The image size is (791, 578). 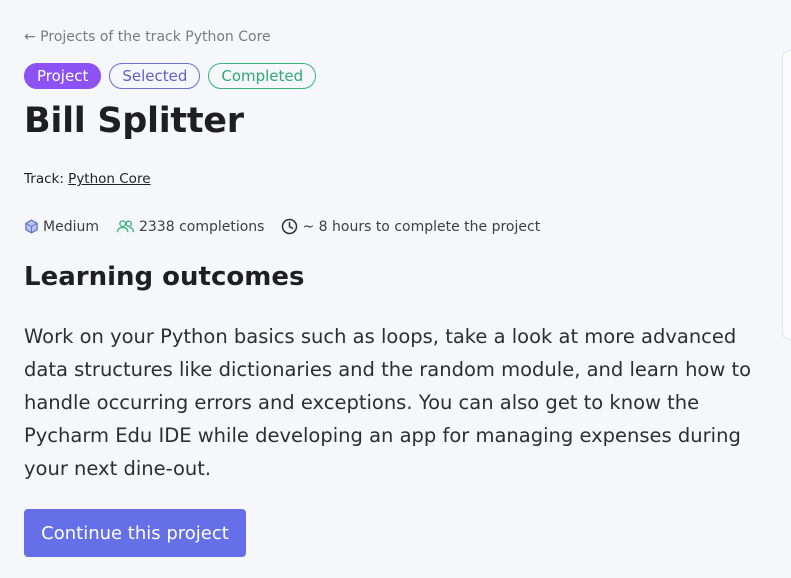 I want to click on clock-icon, so click(x=290, y=226).